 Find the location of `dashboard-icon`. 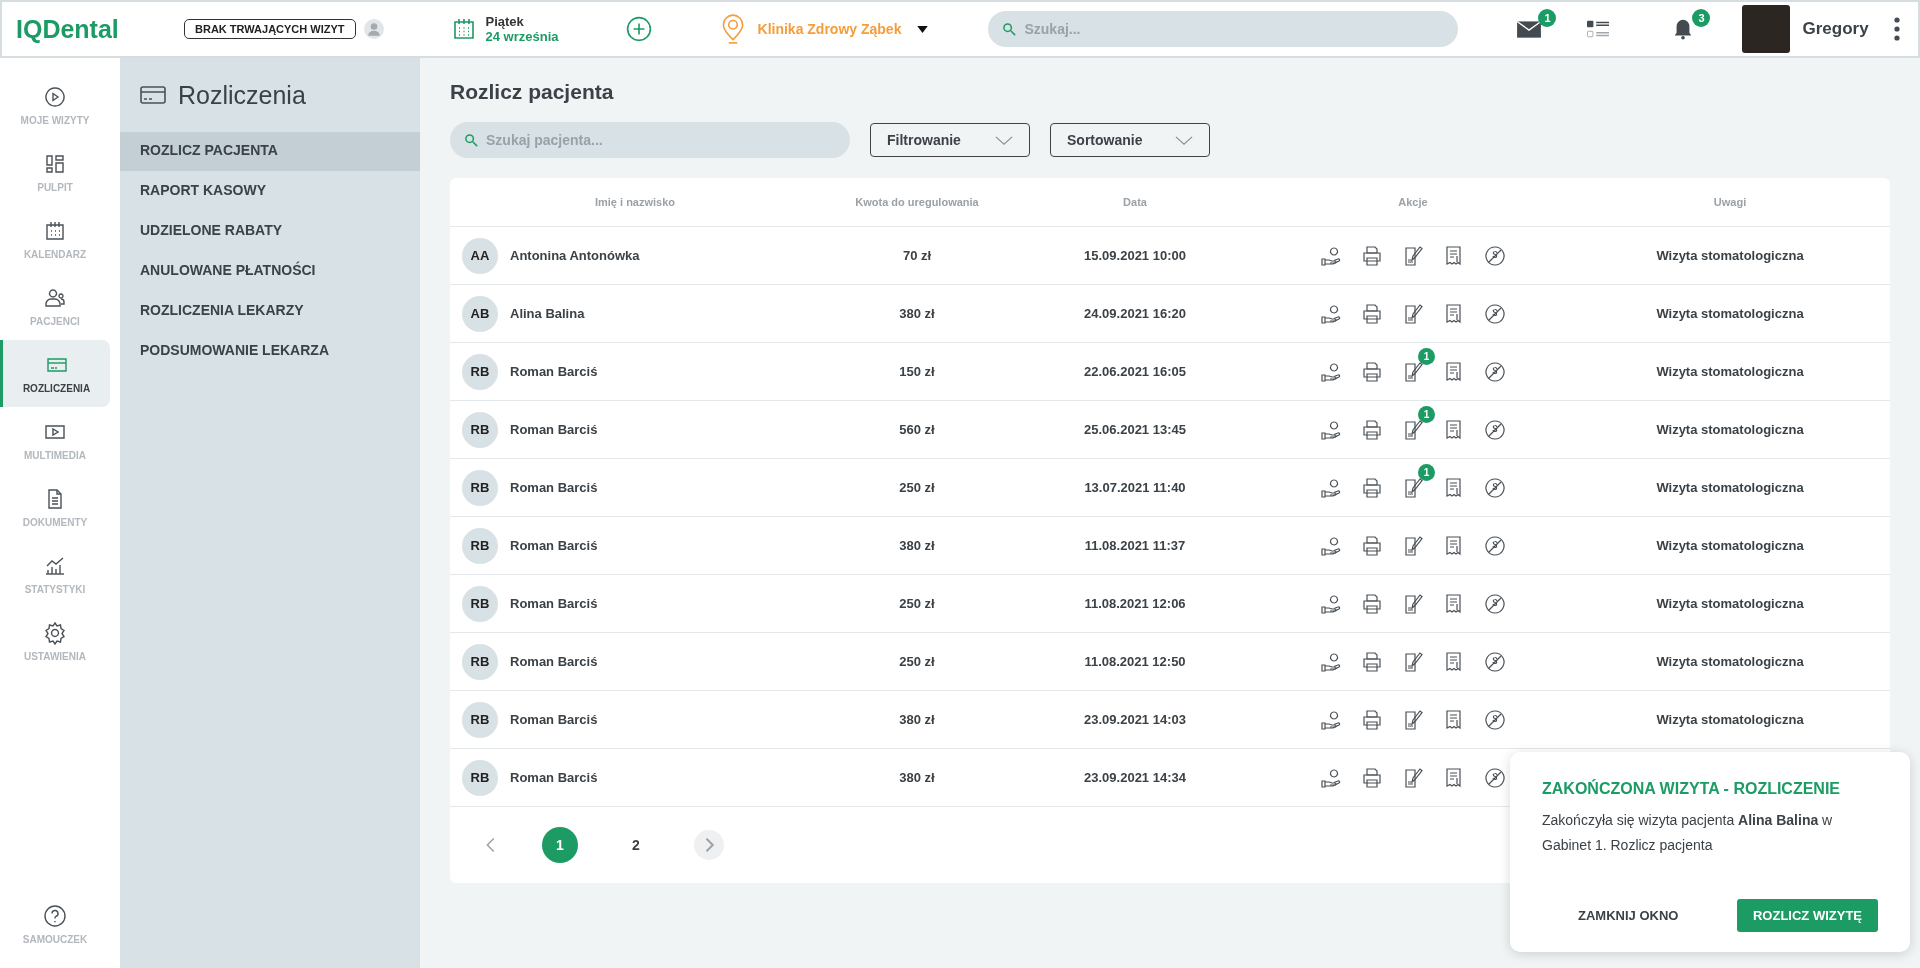

dashboard-icon is located at coordinates (55, 164).